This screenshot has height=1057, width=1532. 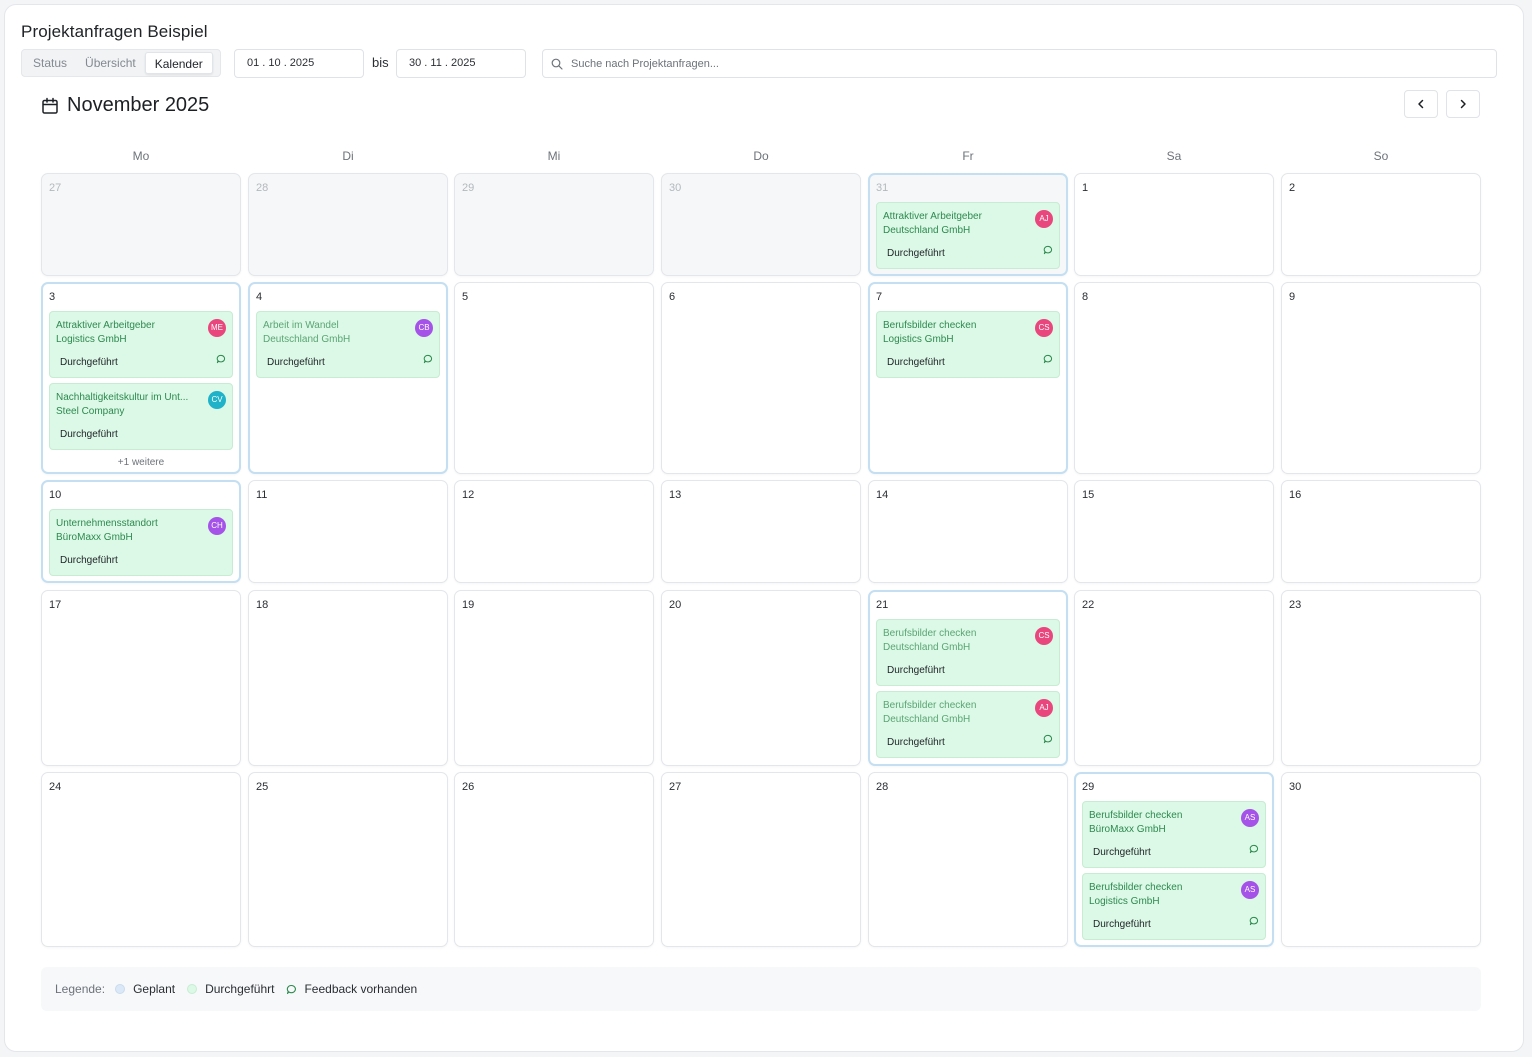 What do you see at coordinates (1292, 188) in the screenshot?
I see `day-number: 2` at bounding box center [1292, 188].